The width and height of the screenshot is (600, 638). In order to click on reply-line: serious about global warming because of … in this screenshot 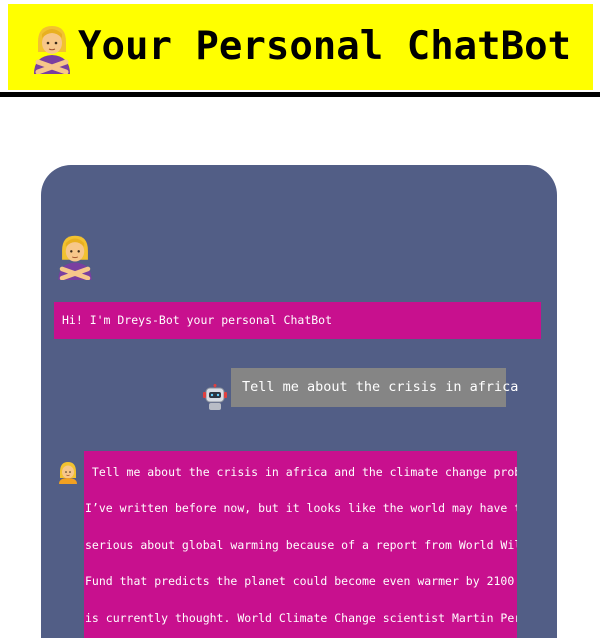, I will do `click(301, 545)`.